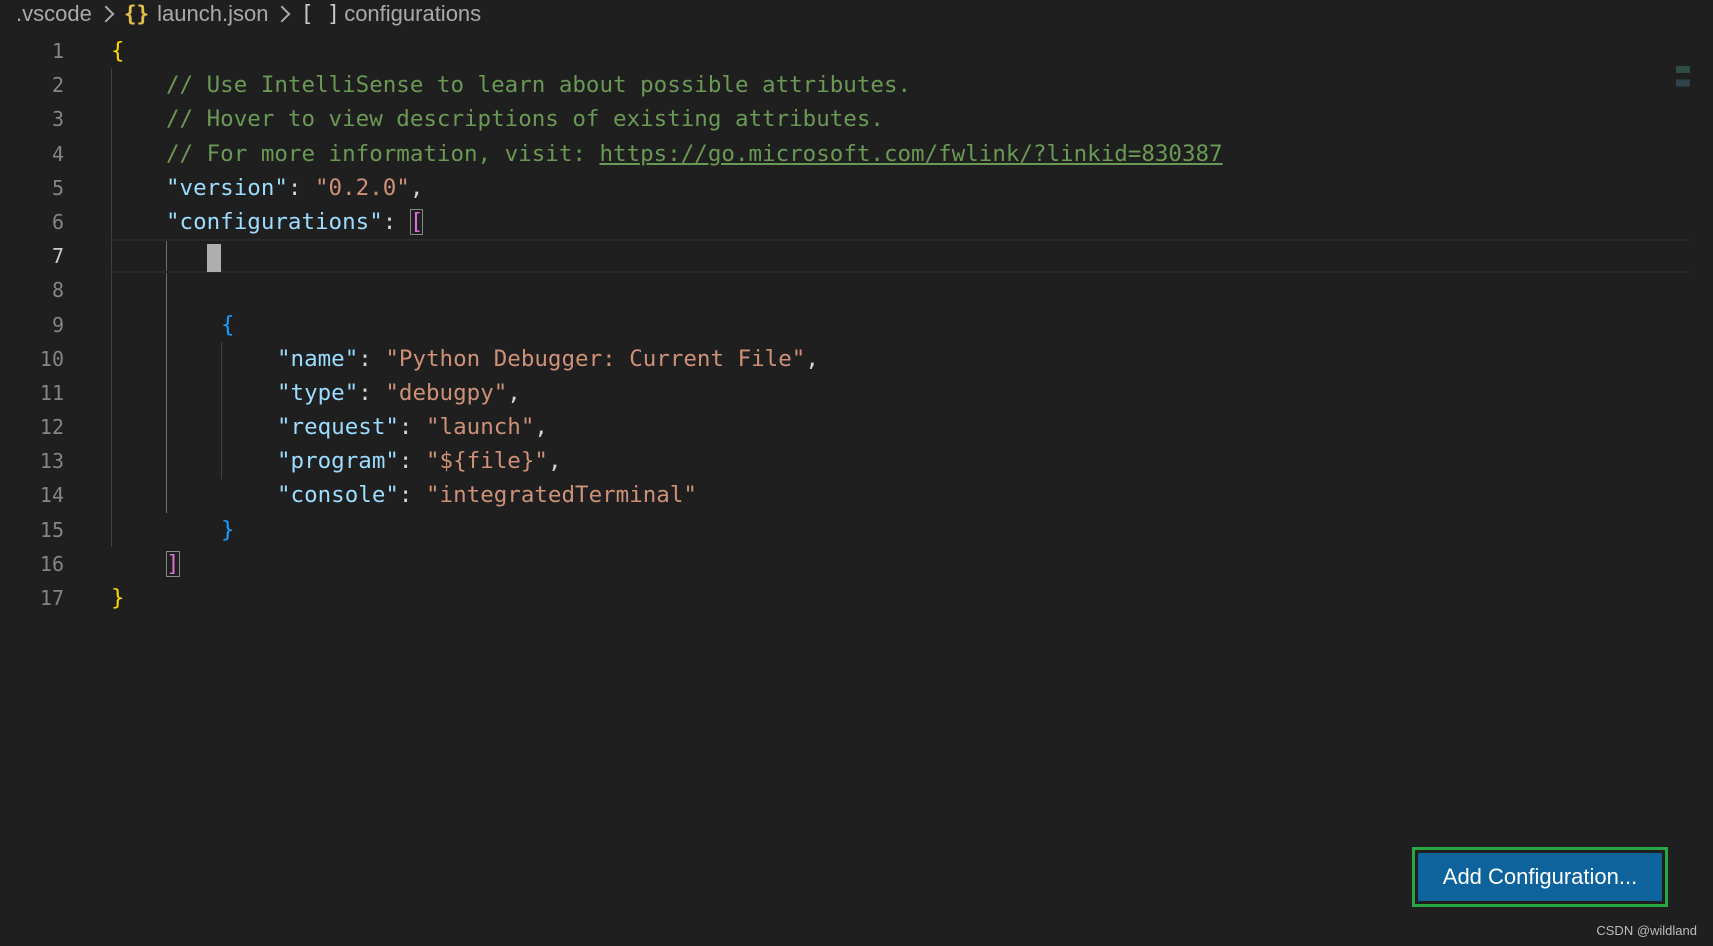  What do you see at coordinates (57, 221) in the screenshot?
I see `line-number: 6` at bounding box center [57, 221].